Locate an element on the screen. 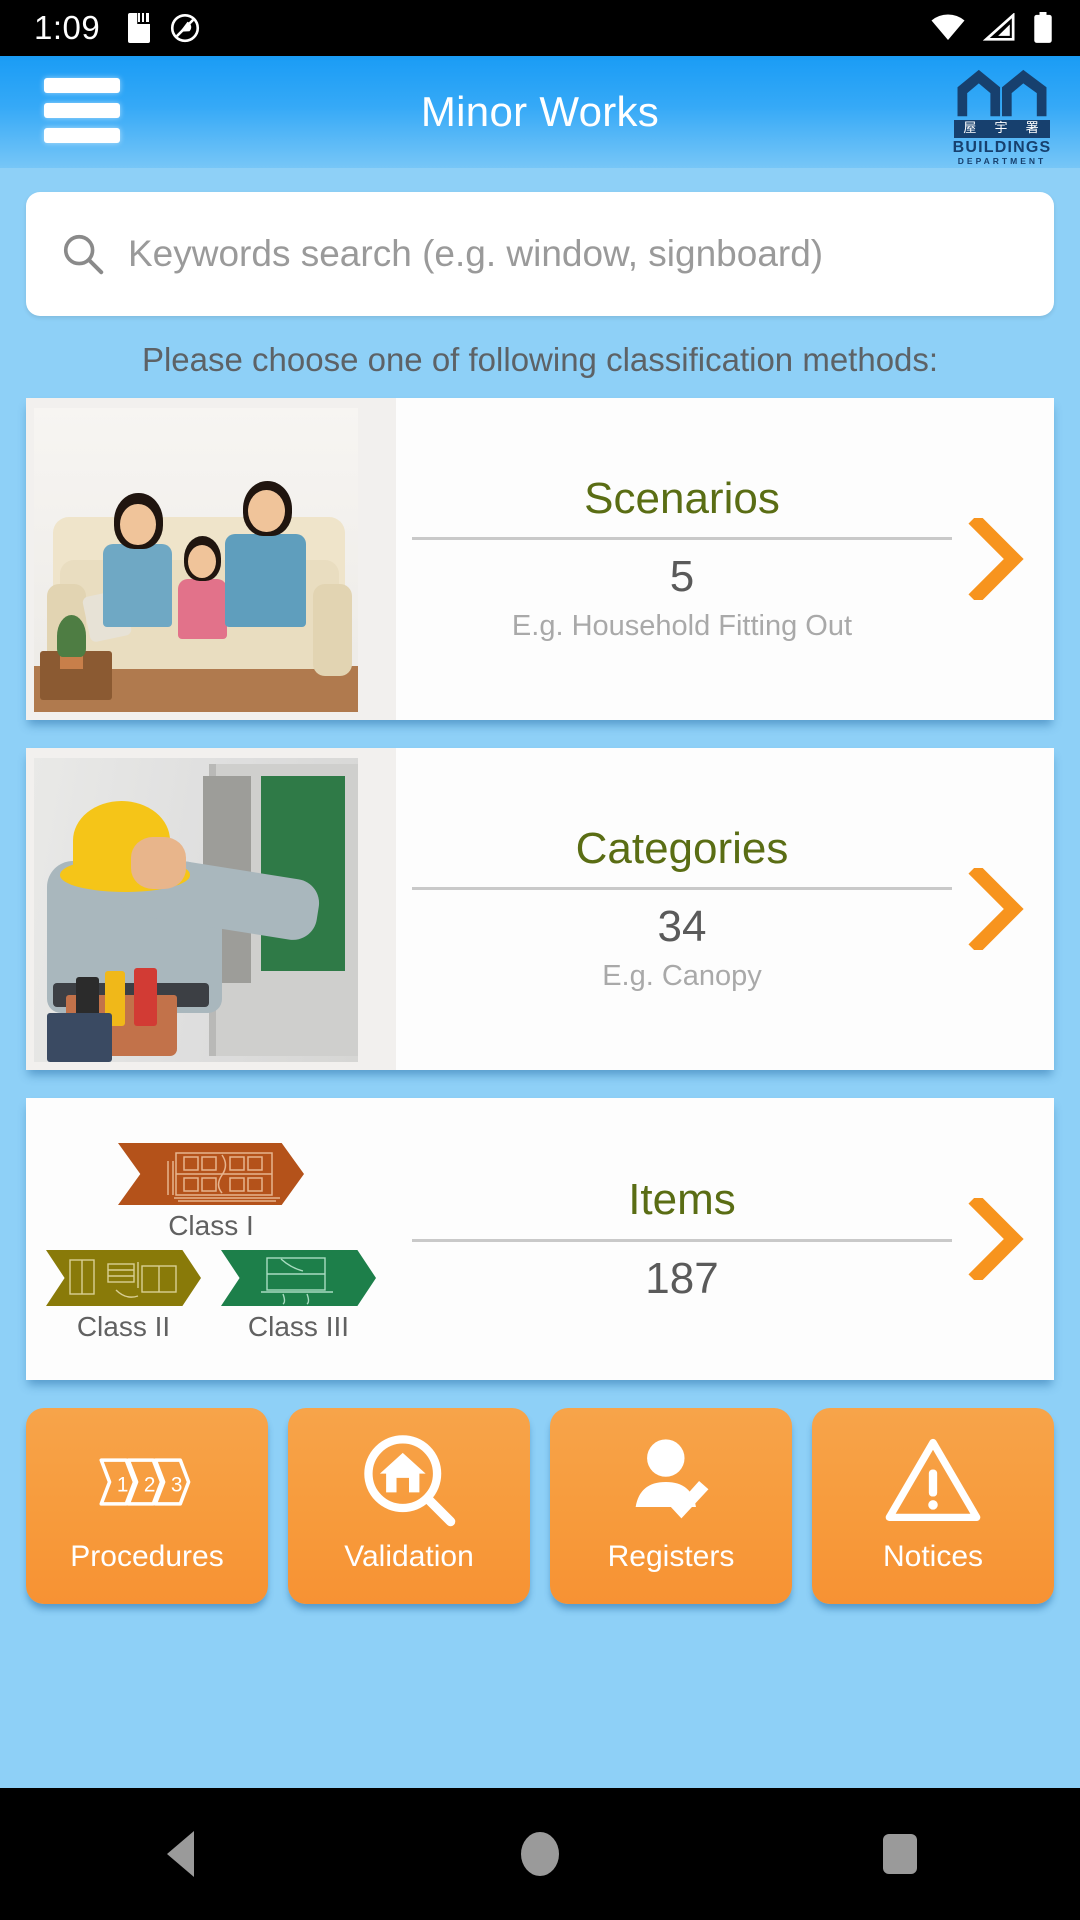 This screenshot has height=1920, width=1080. items-count: 187 is located at coordinates (682, 1278).